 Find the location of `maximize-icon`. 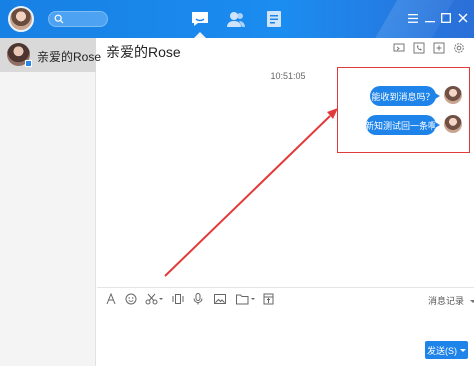

maximize-icon is located at coordinates (446, 18).